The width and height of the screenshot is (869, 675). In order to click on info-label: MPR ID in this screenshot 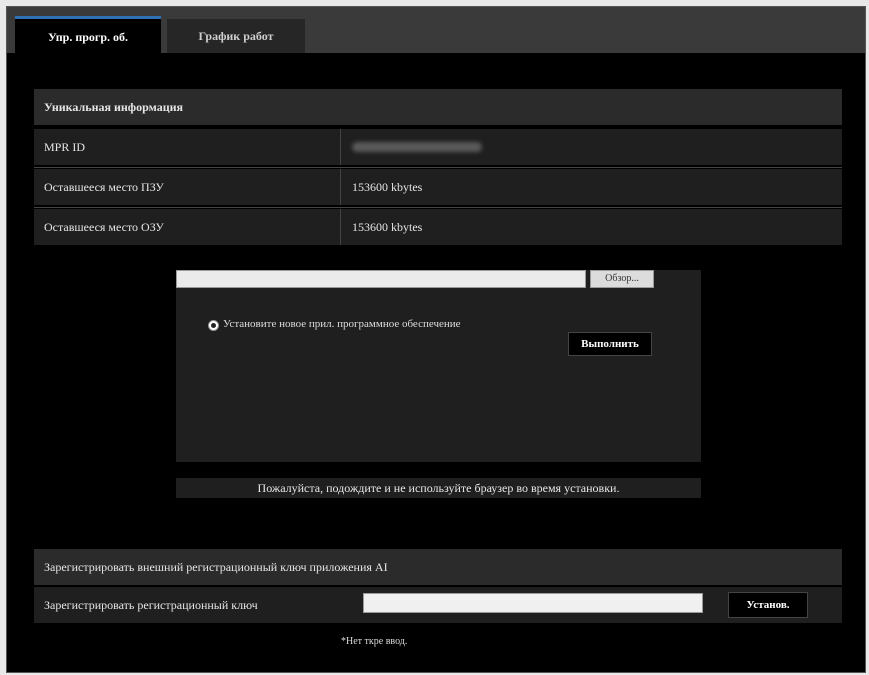, I will do `click(187, 147)`.